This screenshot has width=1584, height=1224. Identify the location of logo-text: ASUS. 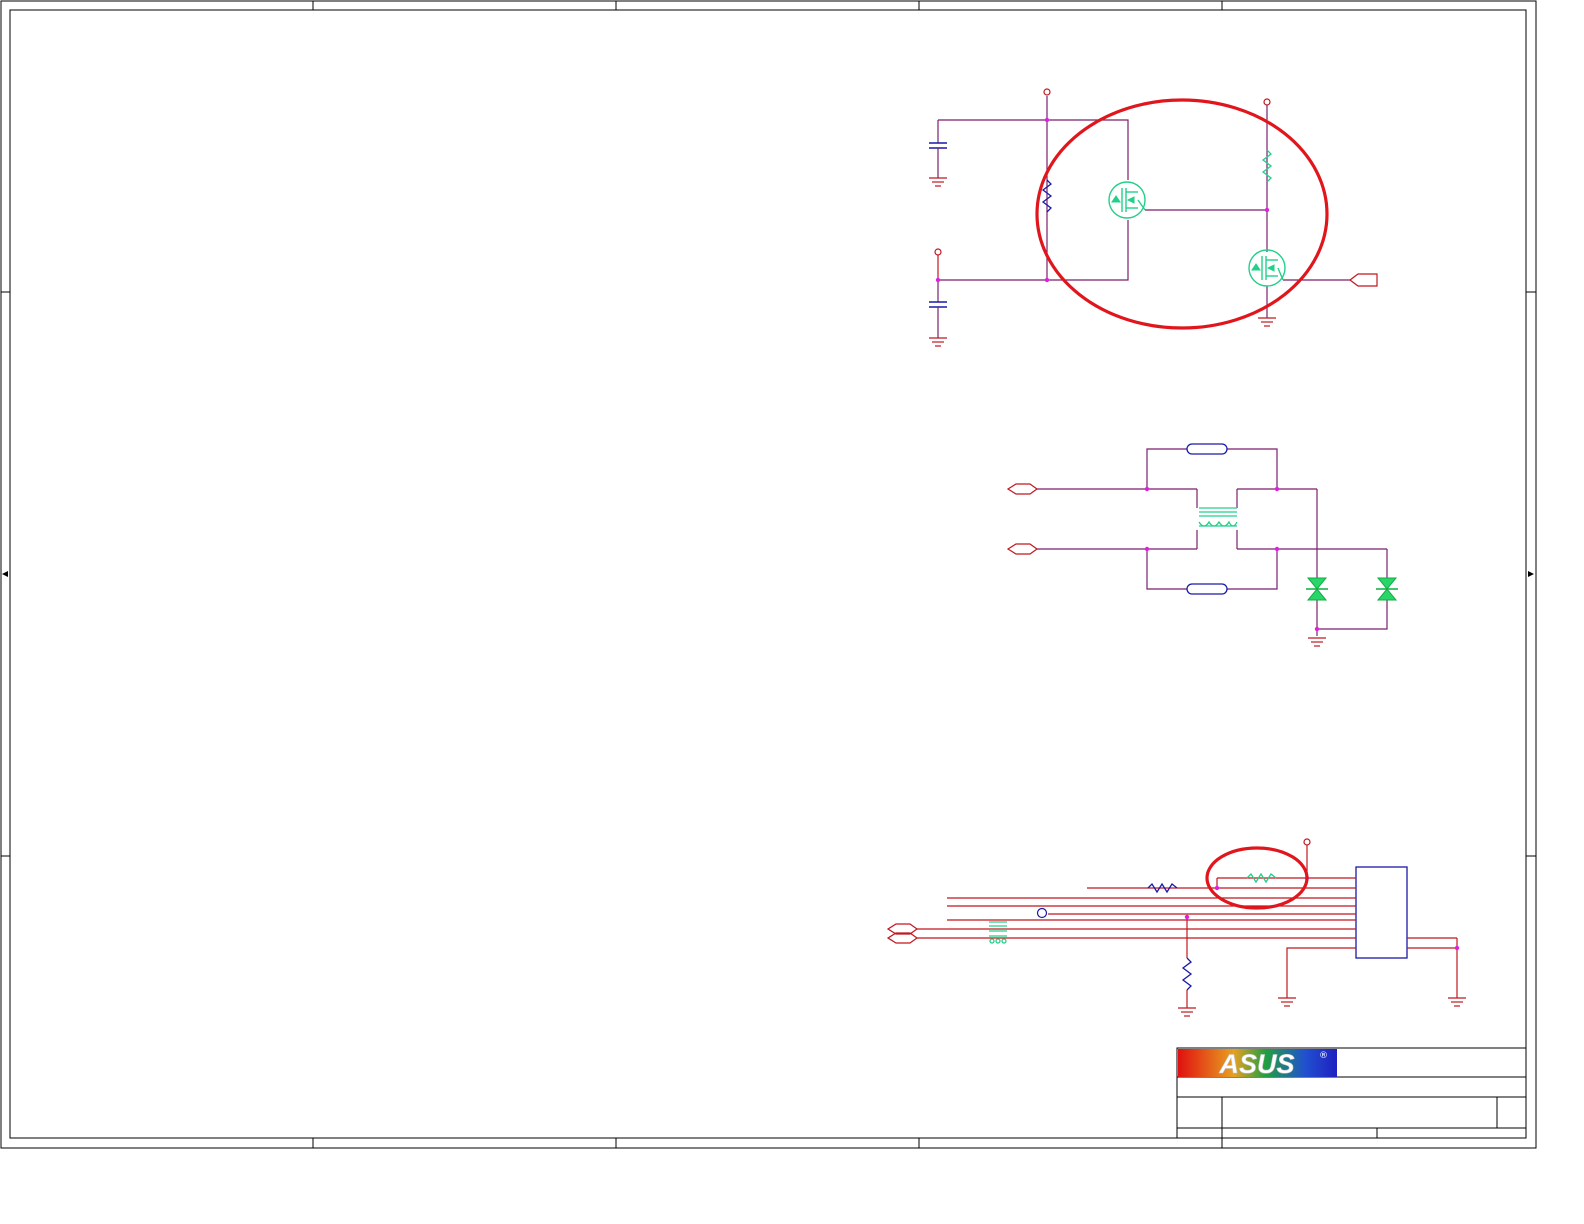
(1256, 1064).